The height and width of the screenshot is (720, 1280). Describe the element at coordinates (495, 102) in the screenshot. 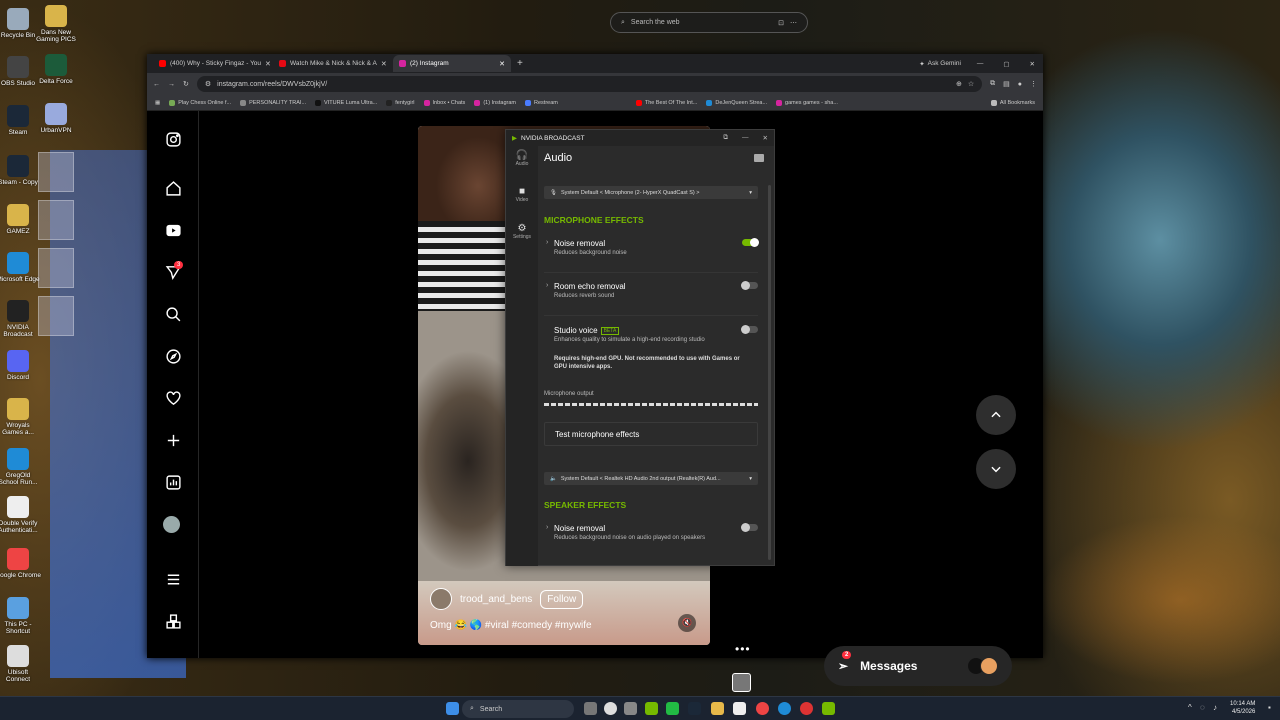

I see `bookmark-item: (1) Instagram` at that location.